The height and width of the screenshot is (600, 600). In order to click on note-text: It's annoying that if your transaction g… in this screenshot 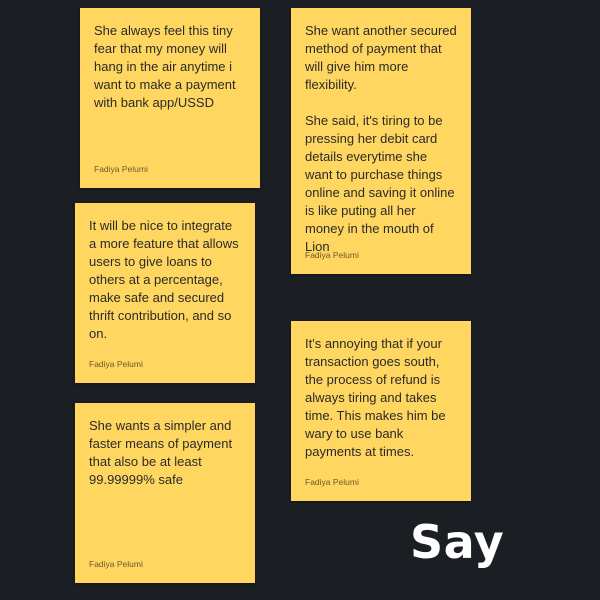, I will do `click(375, 397)`.